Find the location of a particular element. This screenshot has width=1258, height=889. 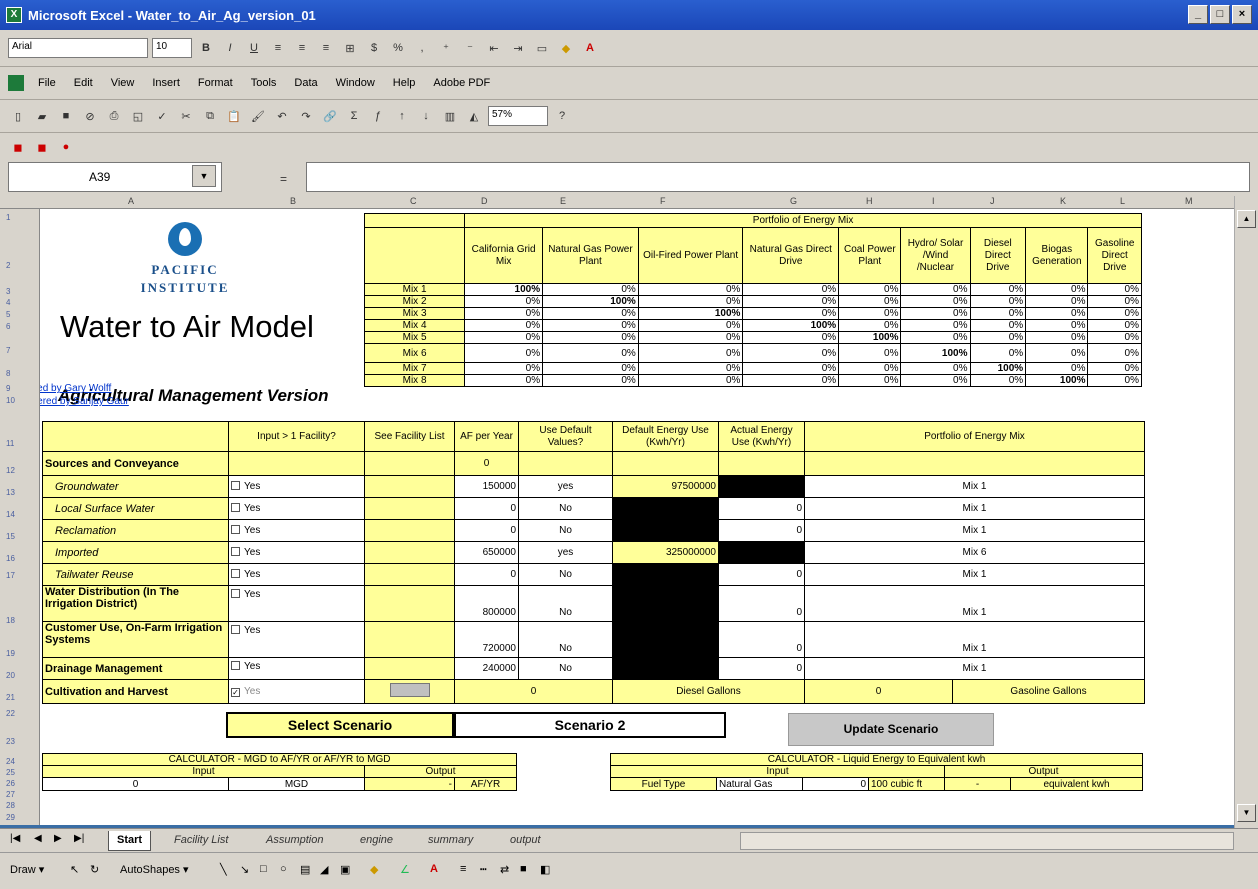

row-header: 4 is located at coordinates (8, 302).